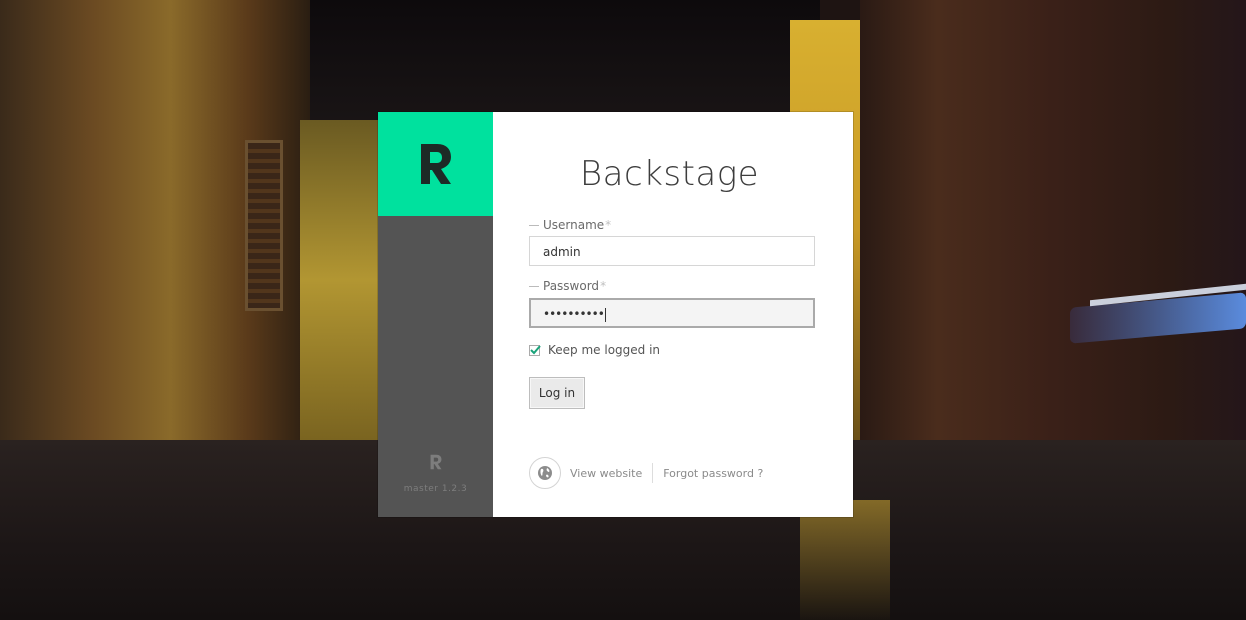  I want to click on brand-logo-box, so click(435, 164).